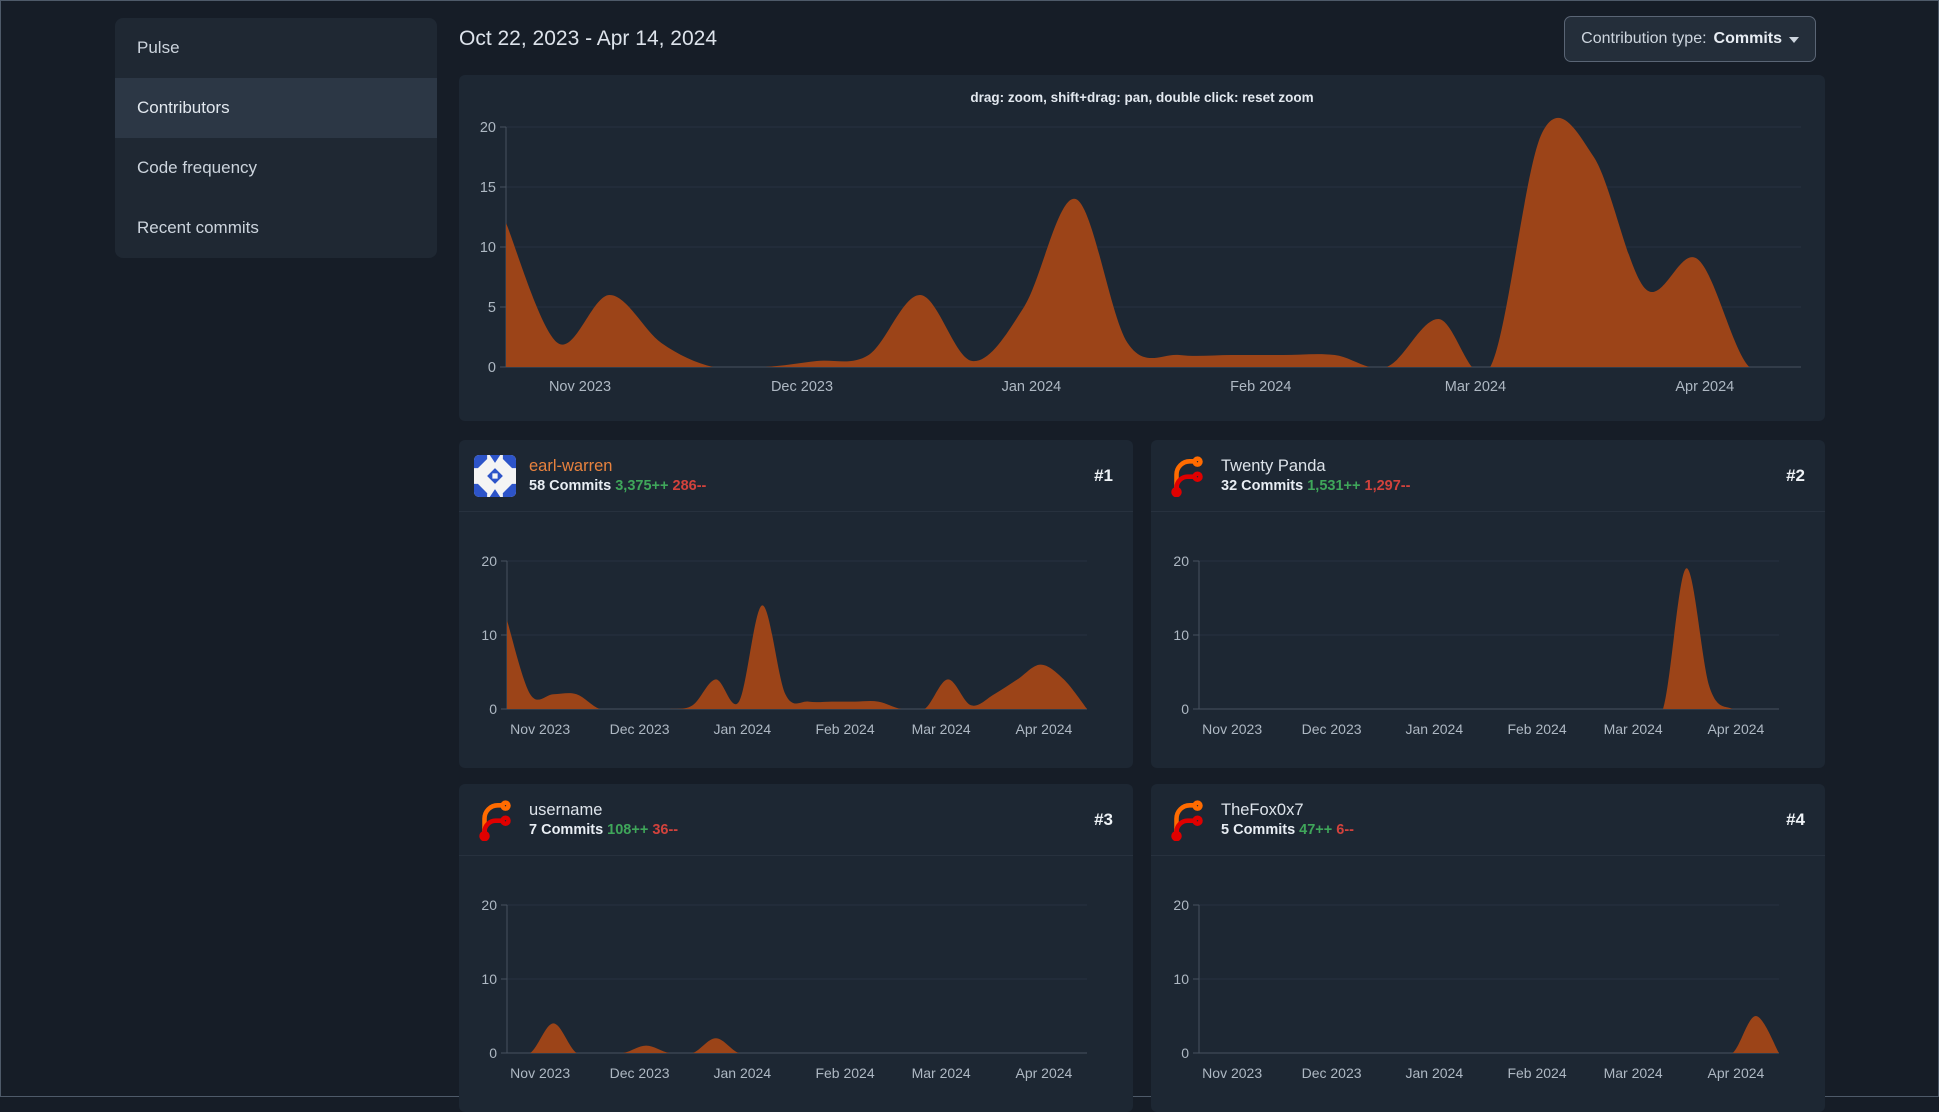 Image resolution: width=1939 pixels, height=1112 pixels. What do you see at coordinates (617, 466) in the screenshot?
I see `contributor-name: earl-warren` at bounding box center [617, 466].